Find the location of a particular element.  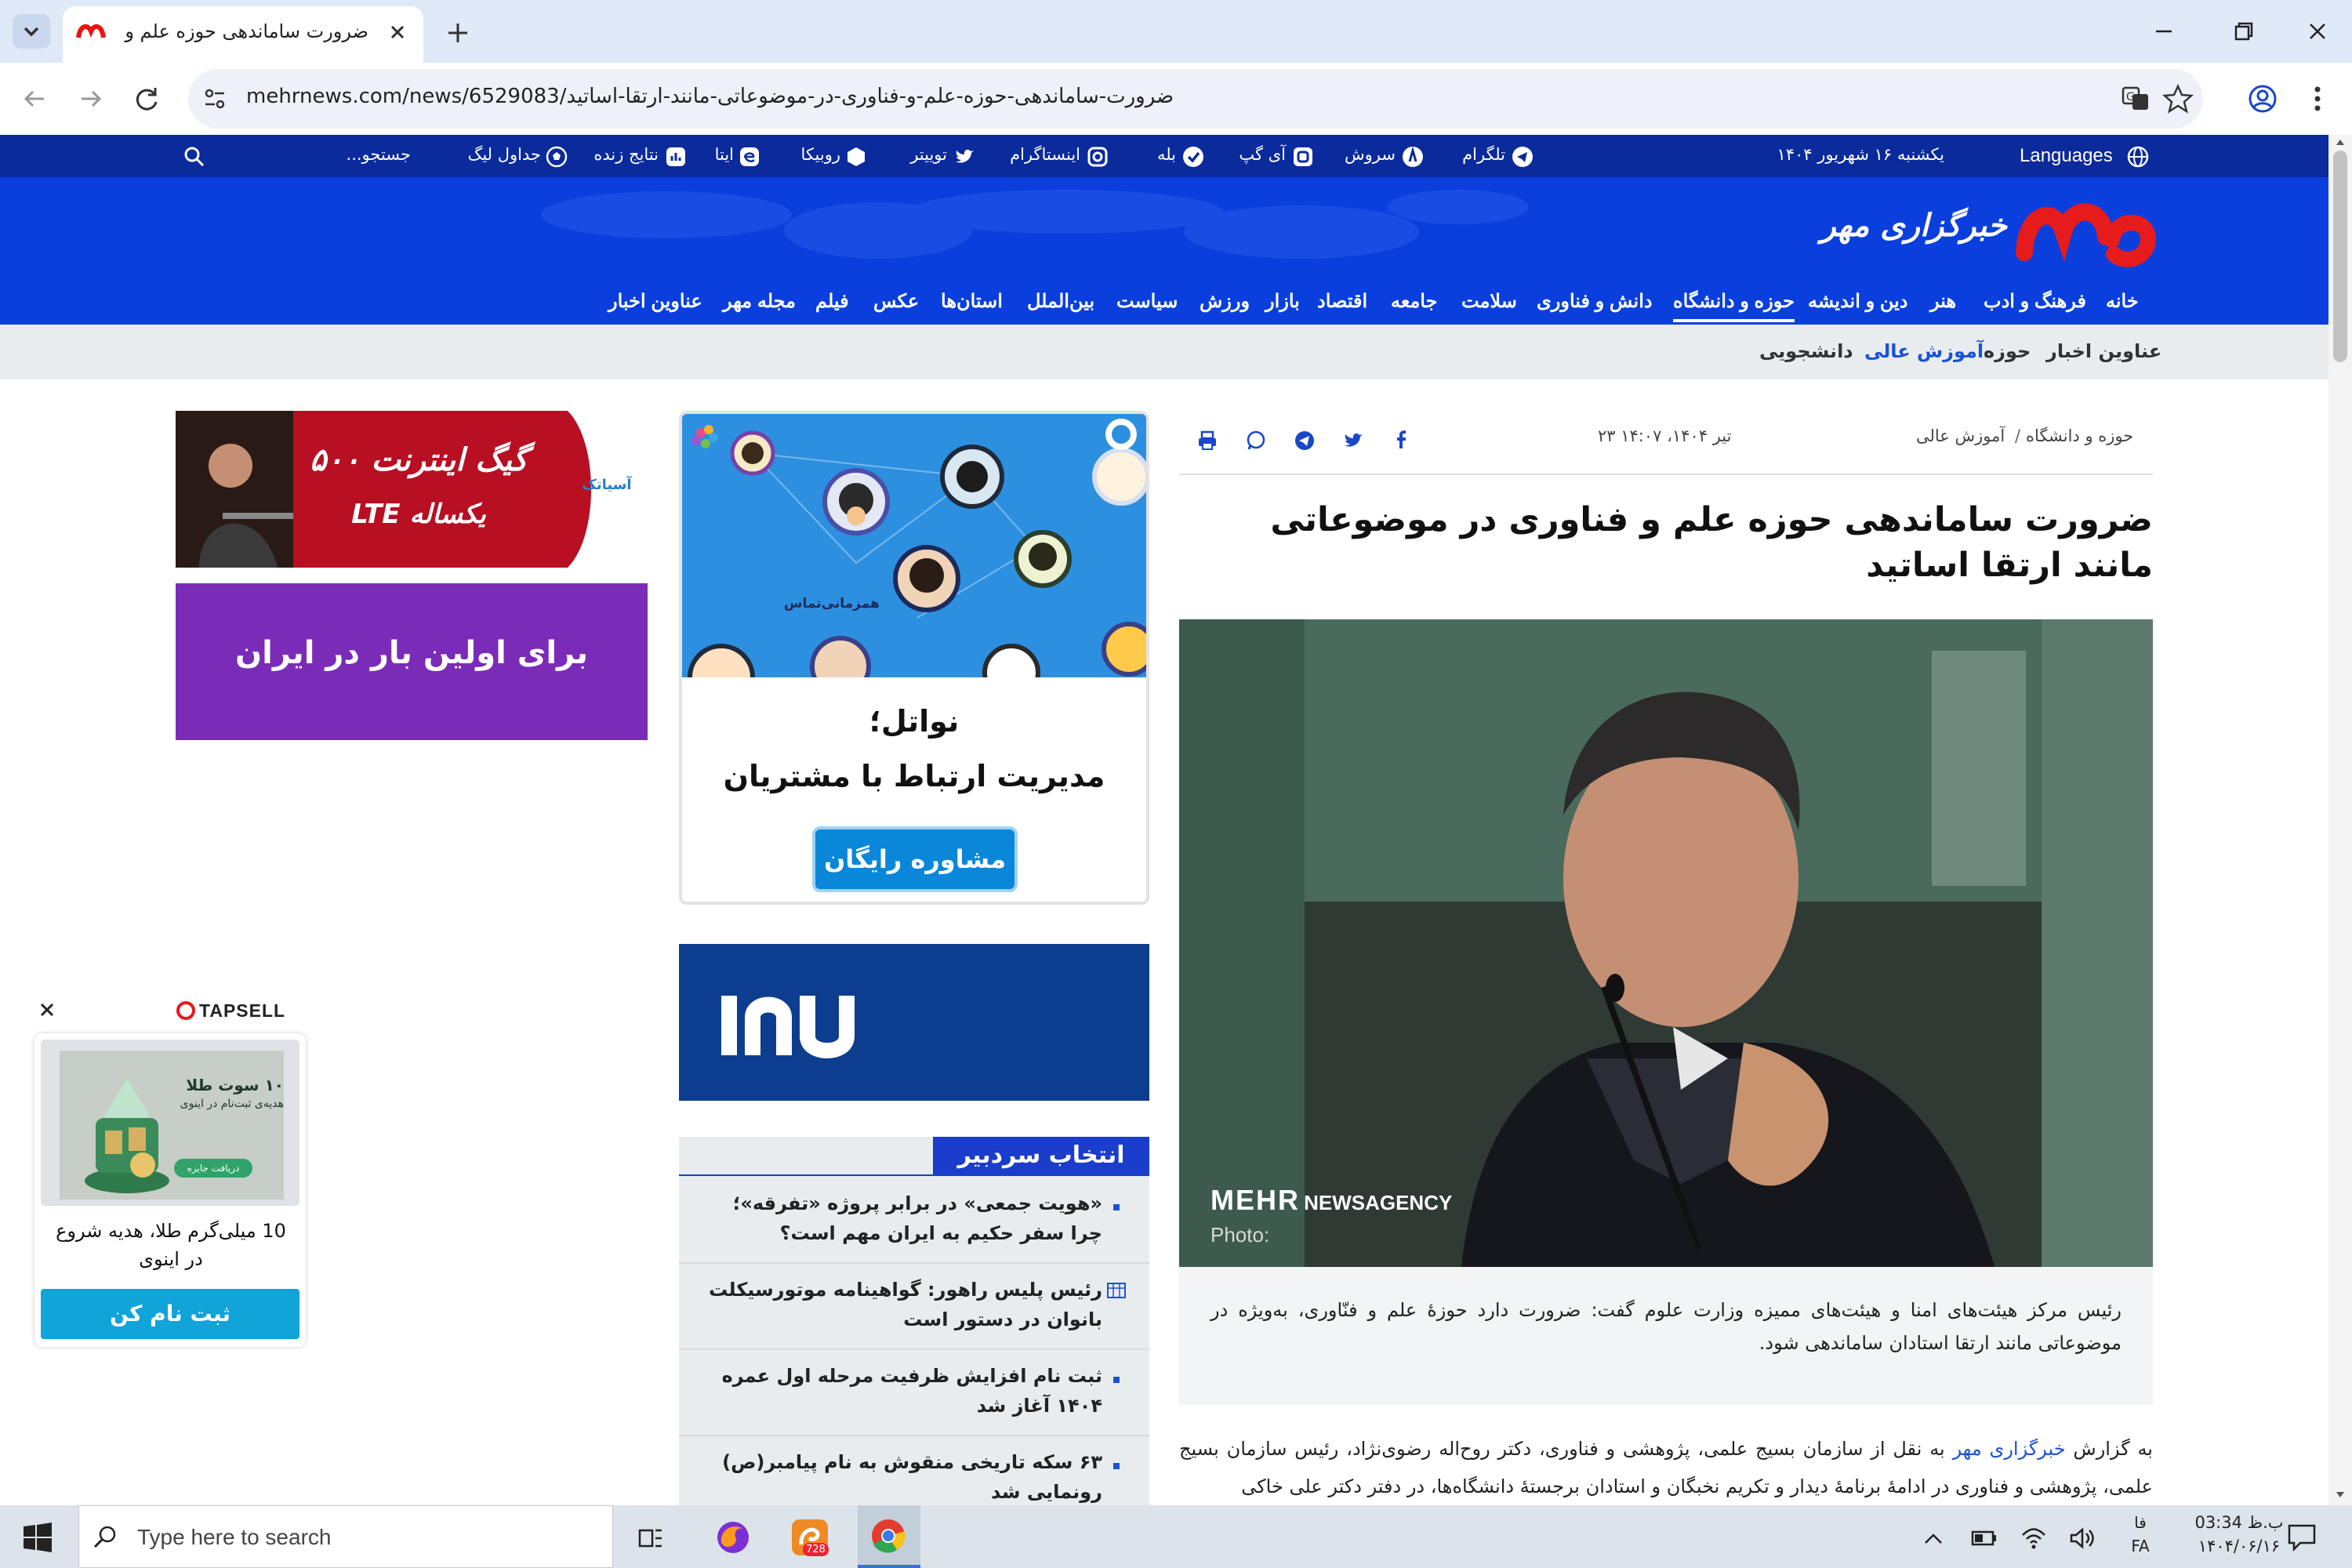

ad-logo-icon is located at coordinates (788, 1027).